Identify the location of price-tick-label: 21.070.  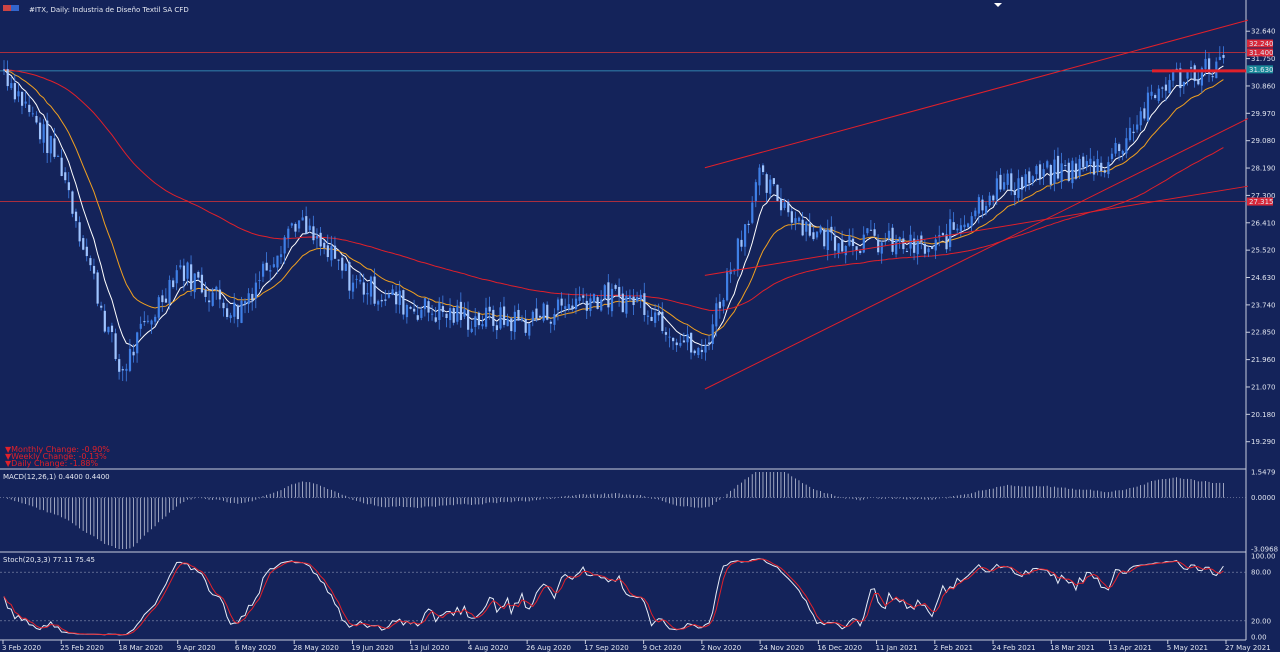
(1263, 387).